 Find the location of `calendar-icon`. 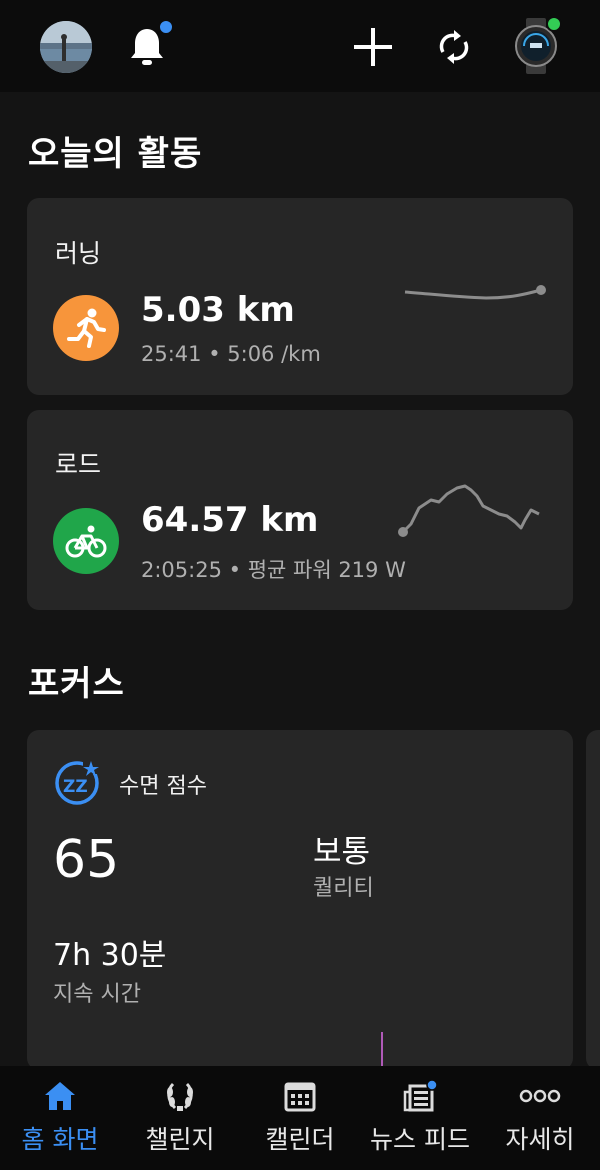

calendar-icon is located at coordinates (300, 1097).